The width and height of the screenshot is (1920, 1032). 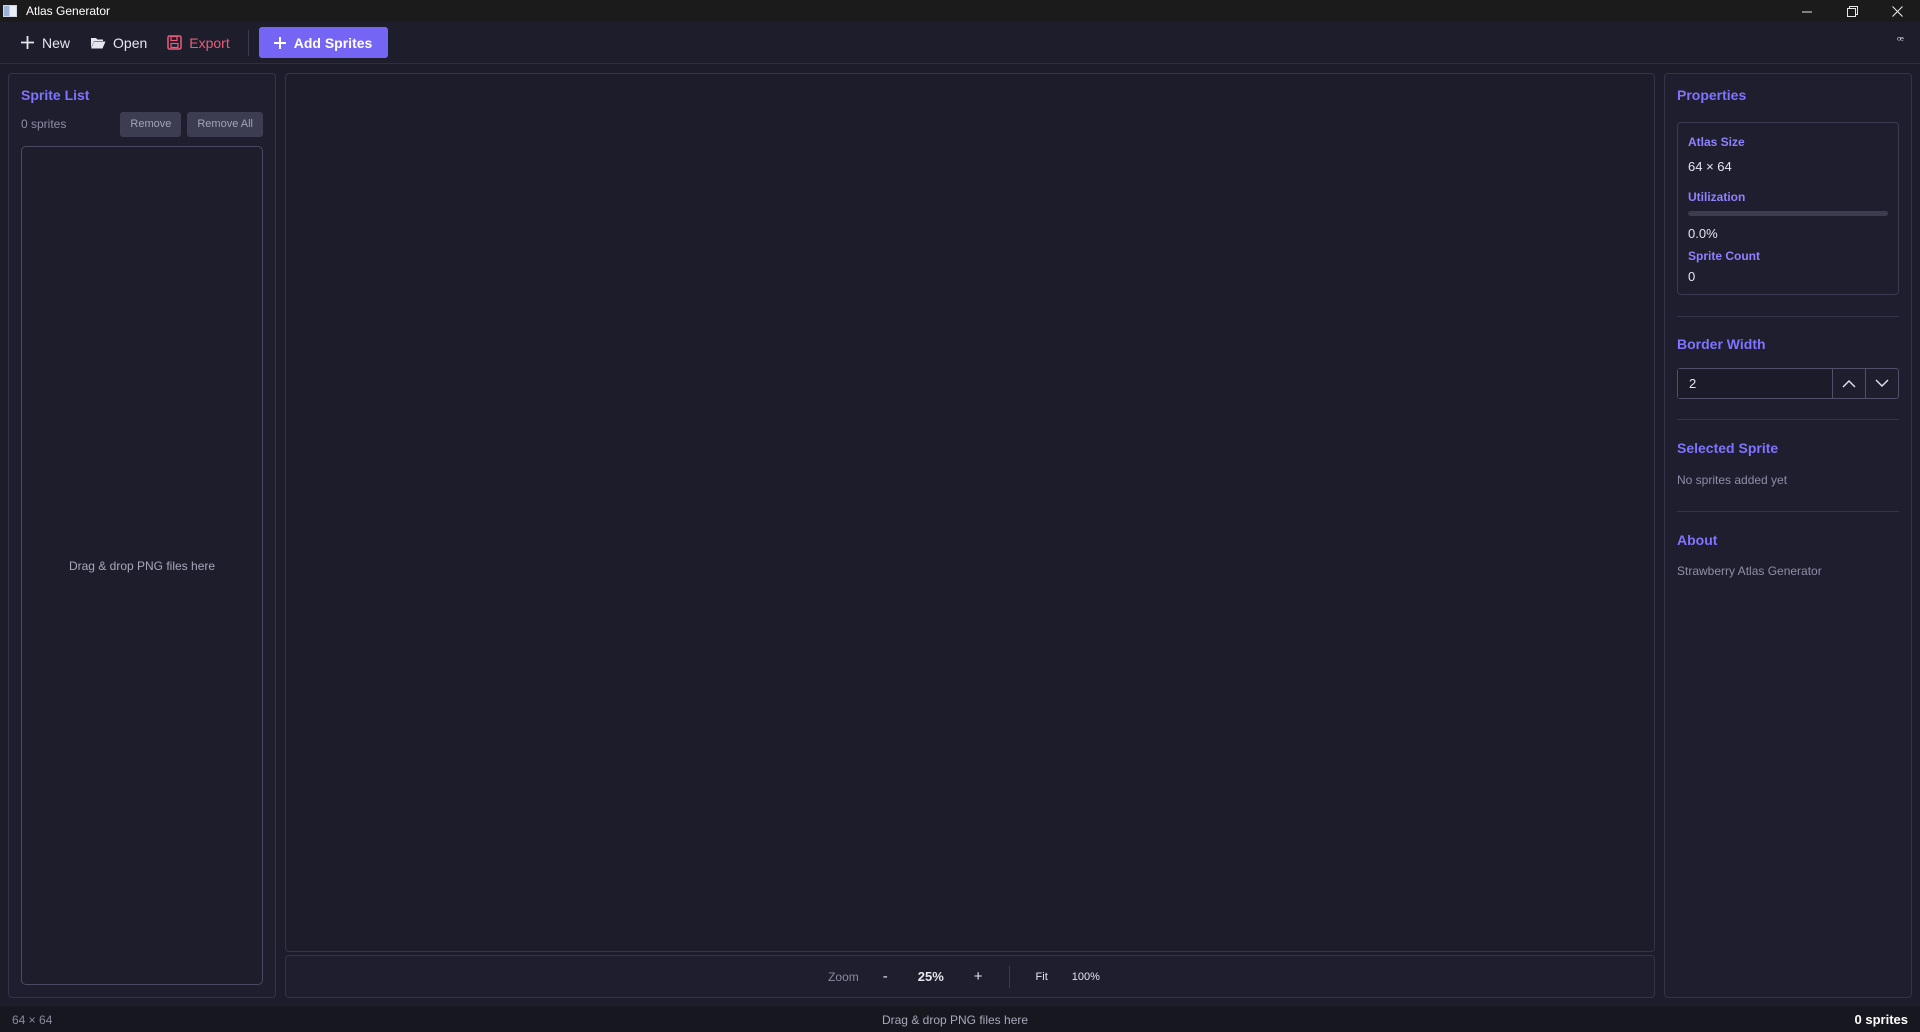 I want to click on window-controls, so click(x=1852, y=11).